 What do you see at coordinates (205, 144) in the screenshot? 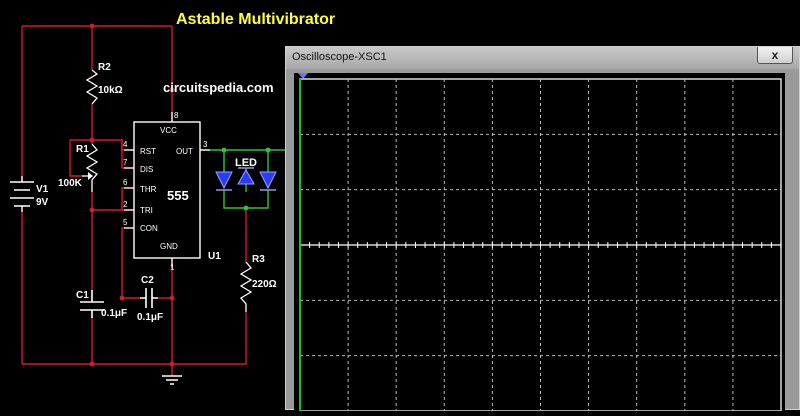
I see `ic-pin-number-3: 3` at bounding box center [205, 144].